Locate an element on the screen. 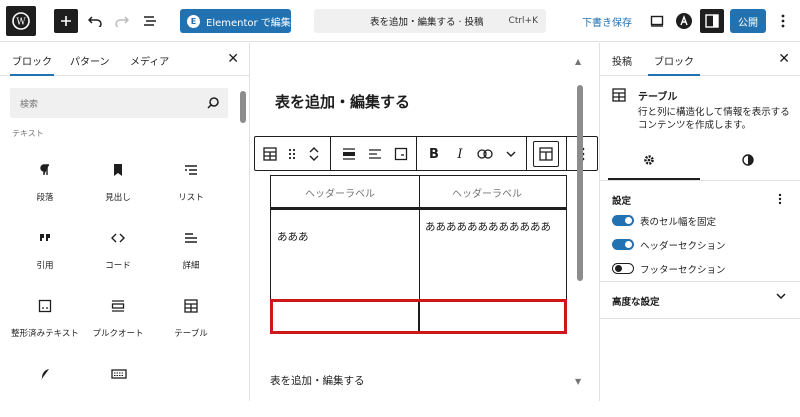 This screenshot has height=417, width=800. pullquote-icon is located at coordinates (118, 306).